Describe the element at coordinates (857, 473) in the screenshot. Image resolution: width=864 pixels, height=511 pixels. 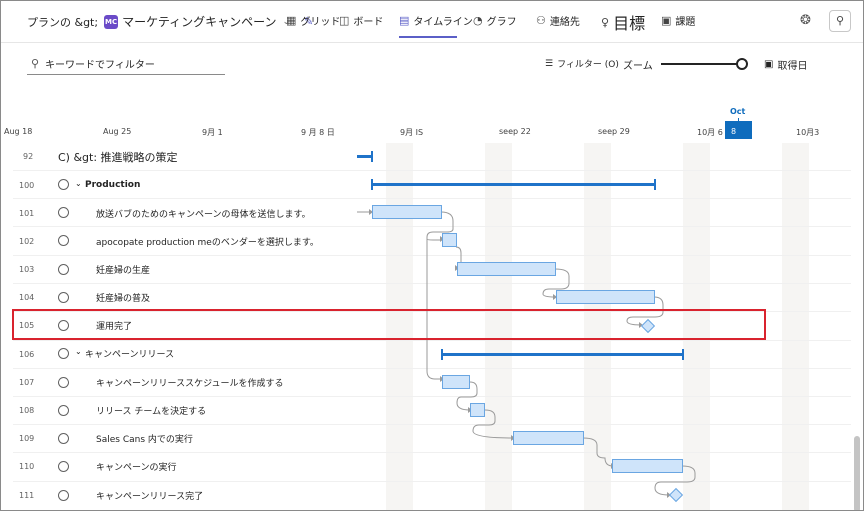
I see `vertical-scrollbar` at that location.